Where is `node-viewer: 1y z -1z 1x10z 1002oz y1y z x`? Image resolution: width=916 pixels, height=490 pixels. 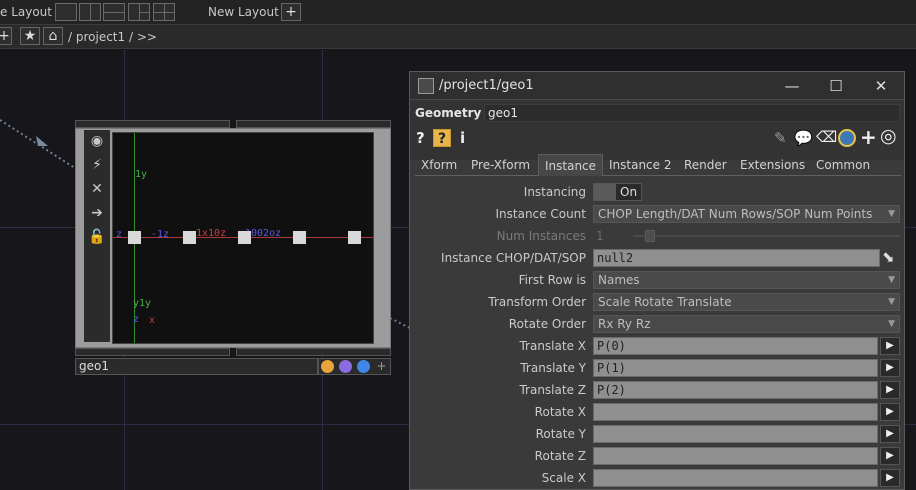
node-viewer: 1y z -1z 1x10z 1002oz y1y z x is located at coordinates (243, 238).